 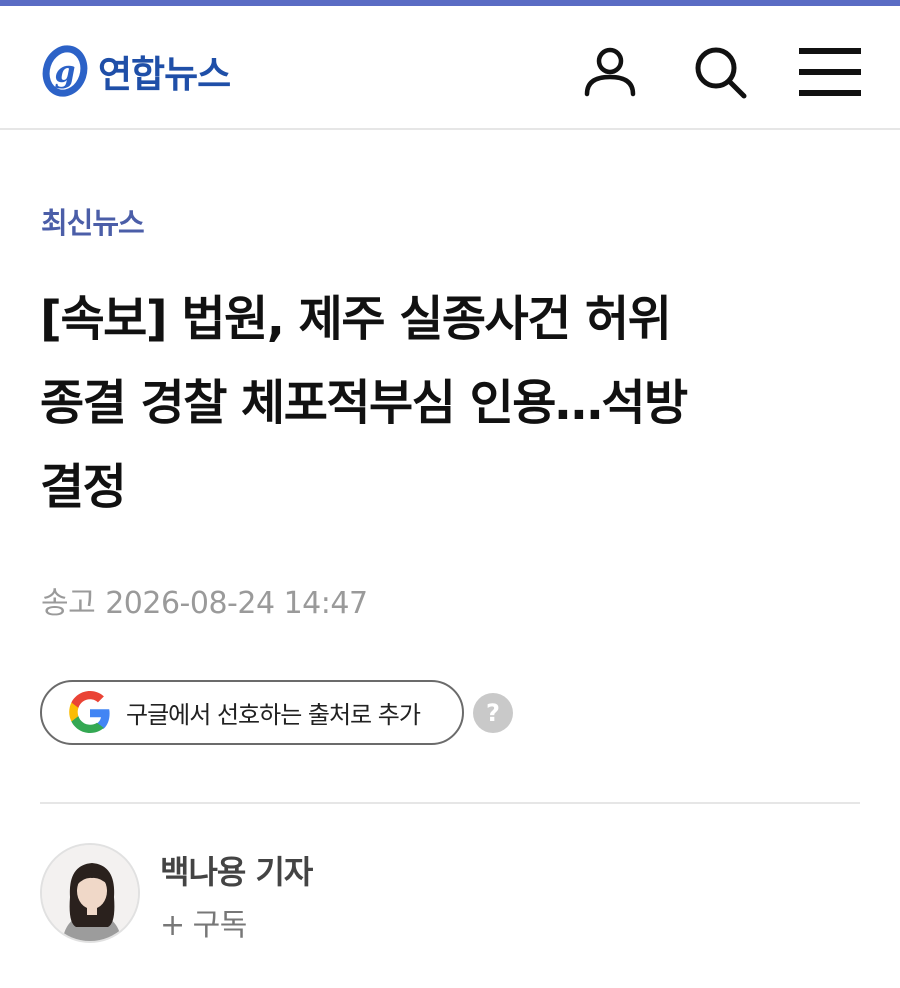 I want to click on site-header: g 연합뉴스, so click(x=450, y=68).